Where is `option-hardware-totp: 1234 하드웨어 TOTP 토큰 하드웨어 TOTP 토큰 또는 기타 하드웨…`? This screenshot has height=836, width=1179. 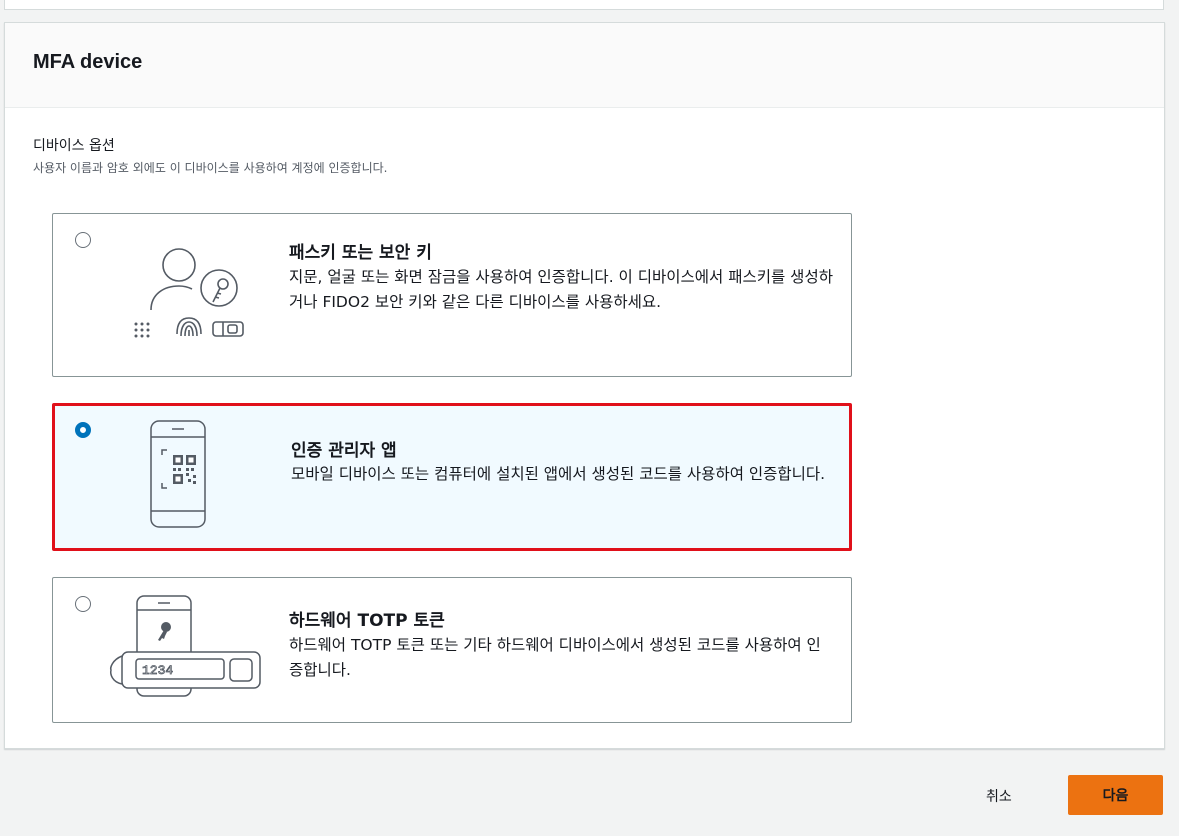
option-hardware-totp: 1234 하드웨어 TOTP 토큰 하드웨어 TOTP 토큰 또는 기타 하드웨… is located at coordinates (452, 650).